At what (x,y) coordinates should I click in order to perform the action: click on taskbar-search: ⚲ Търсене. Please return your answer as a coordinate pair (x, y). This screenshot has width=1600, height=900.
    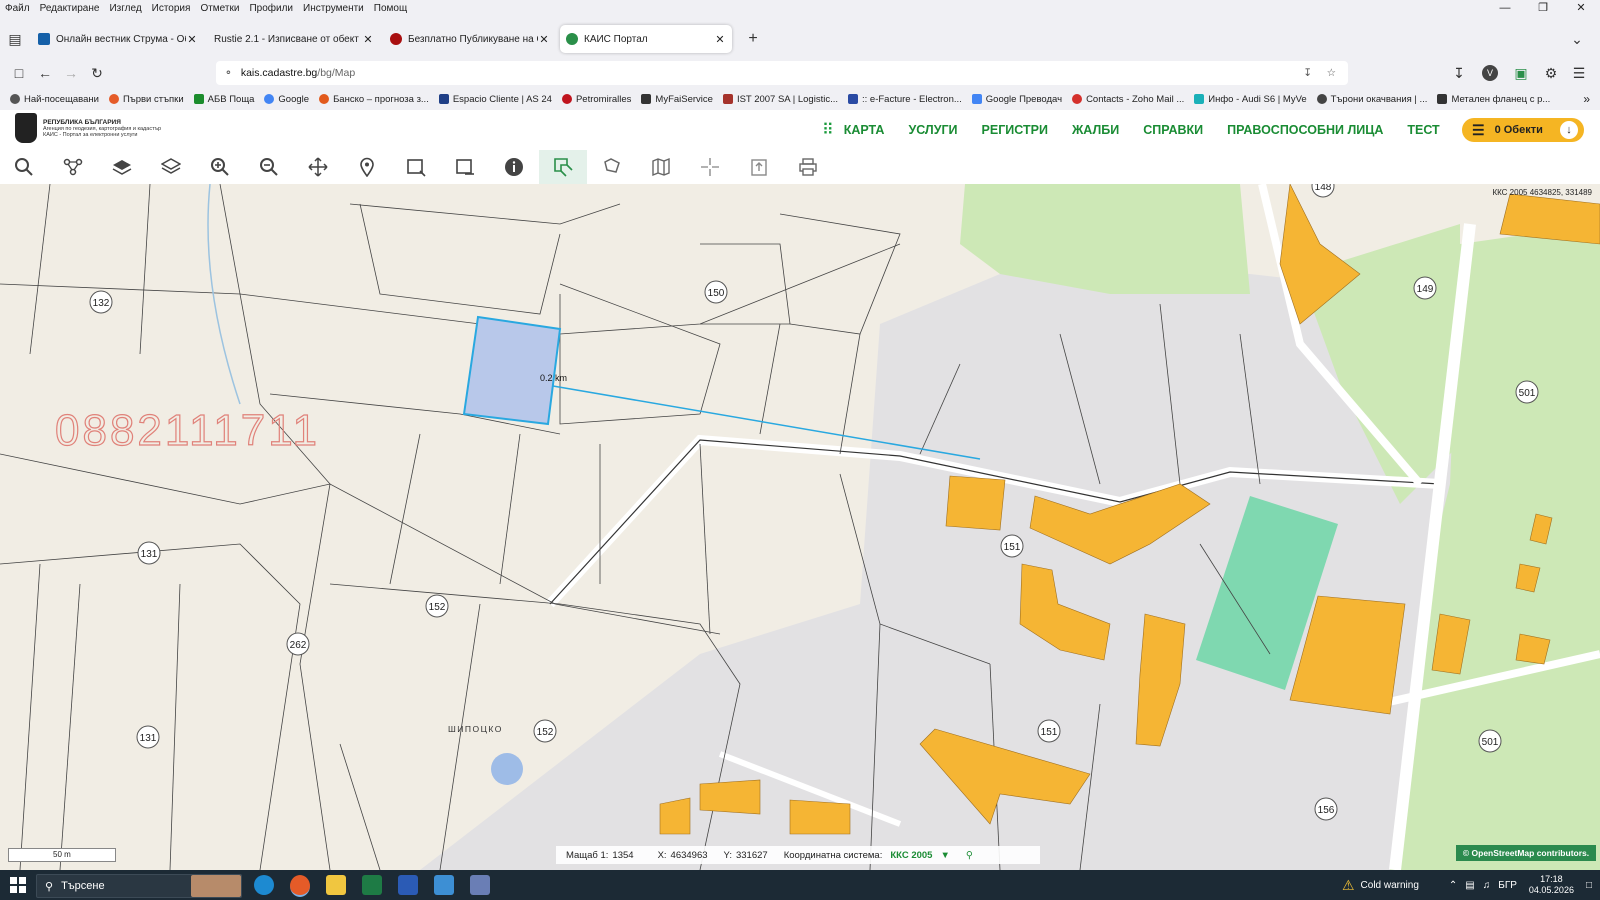
    Looking at the image, I should click on (139, 886).